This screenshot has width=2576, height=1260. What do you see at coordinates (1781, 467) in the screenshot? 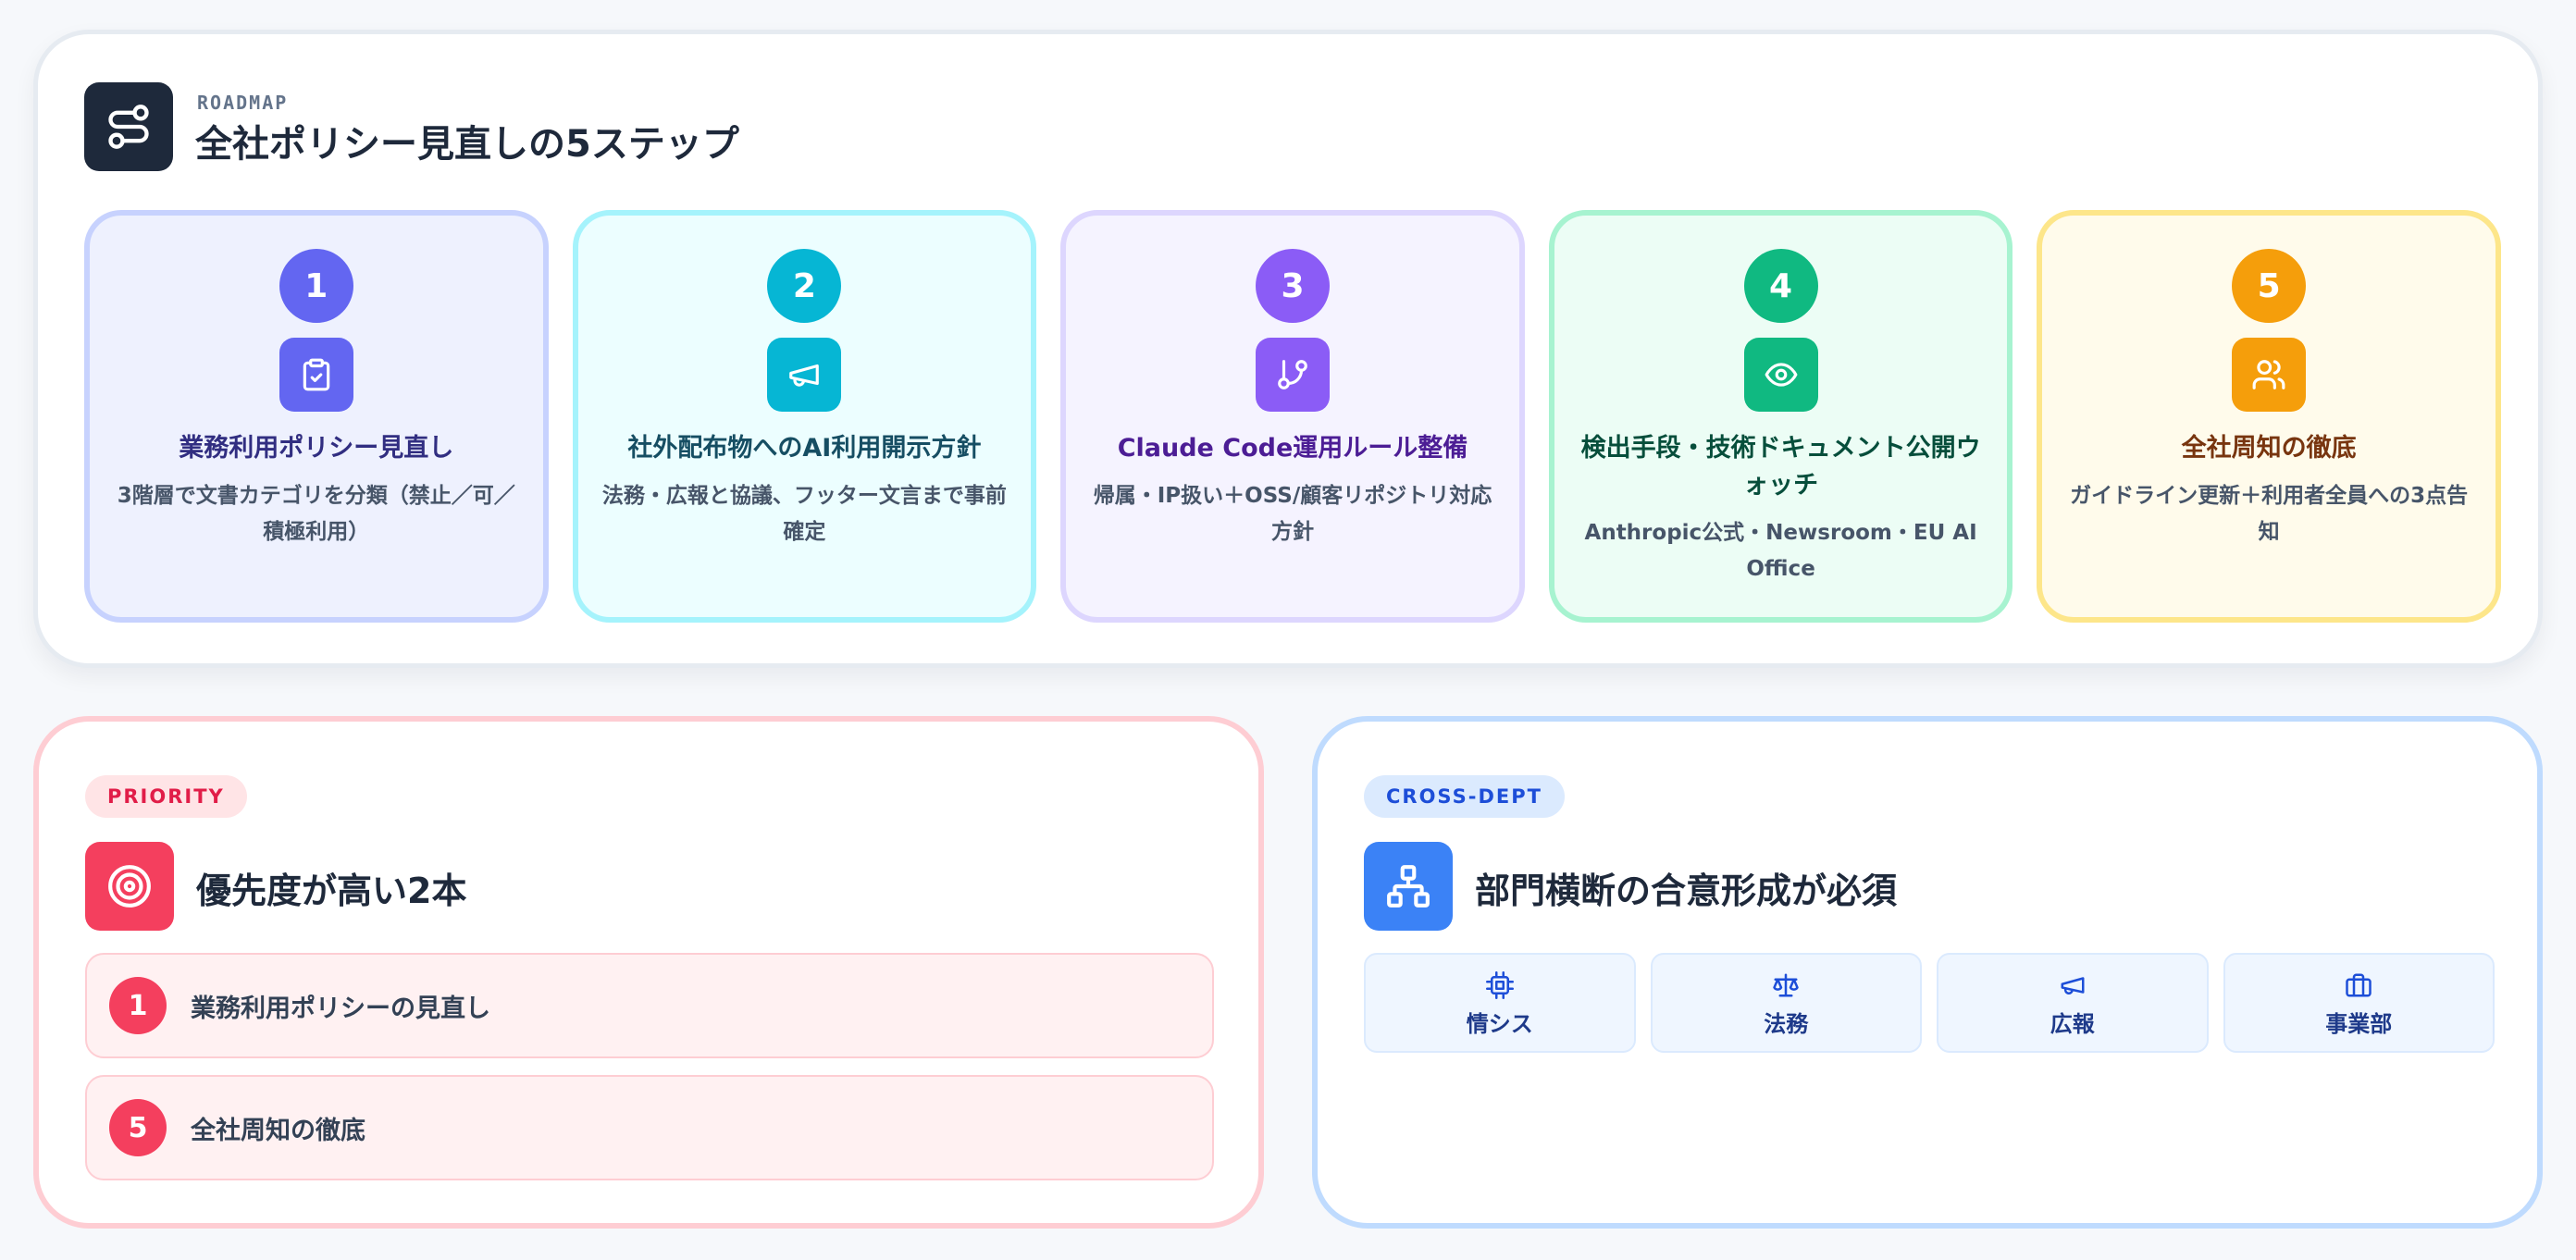
I see `step-title-4: 検出手段・技術ドキュメント公開ウォッチ` at bounding box center [1781, 467].